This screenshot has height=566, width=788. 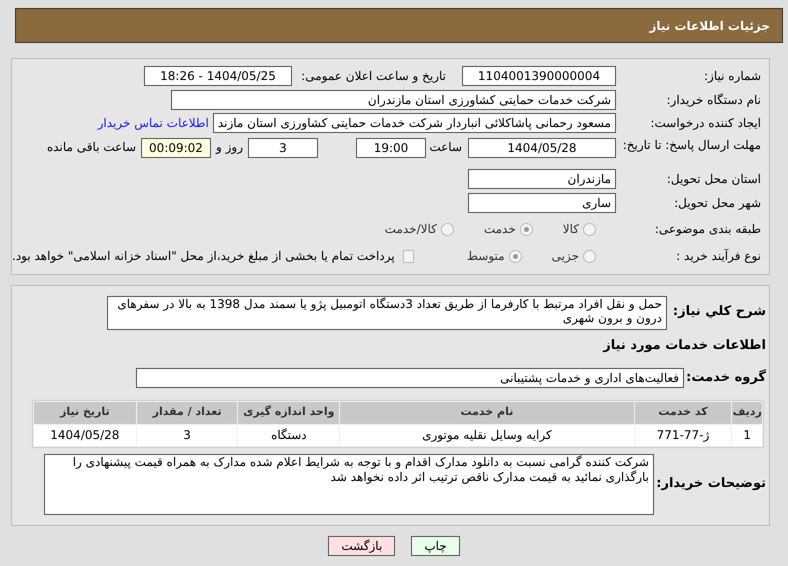 What do you see at coordinates (487, 413) in the screenshot?
I see `column-header: نام خدمت` at bounding box center [487, 413].